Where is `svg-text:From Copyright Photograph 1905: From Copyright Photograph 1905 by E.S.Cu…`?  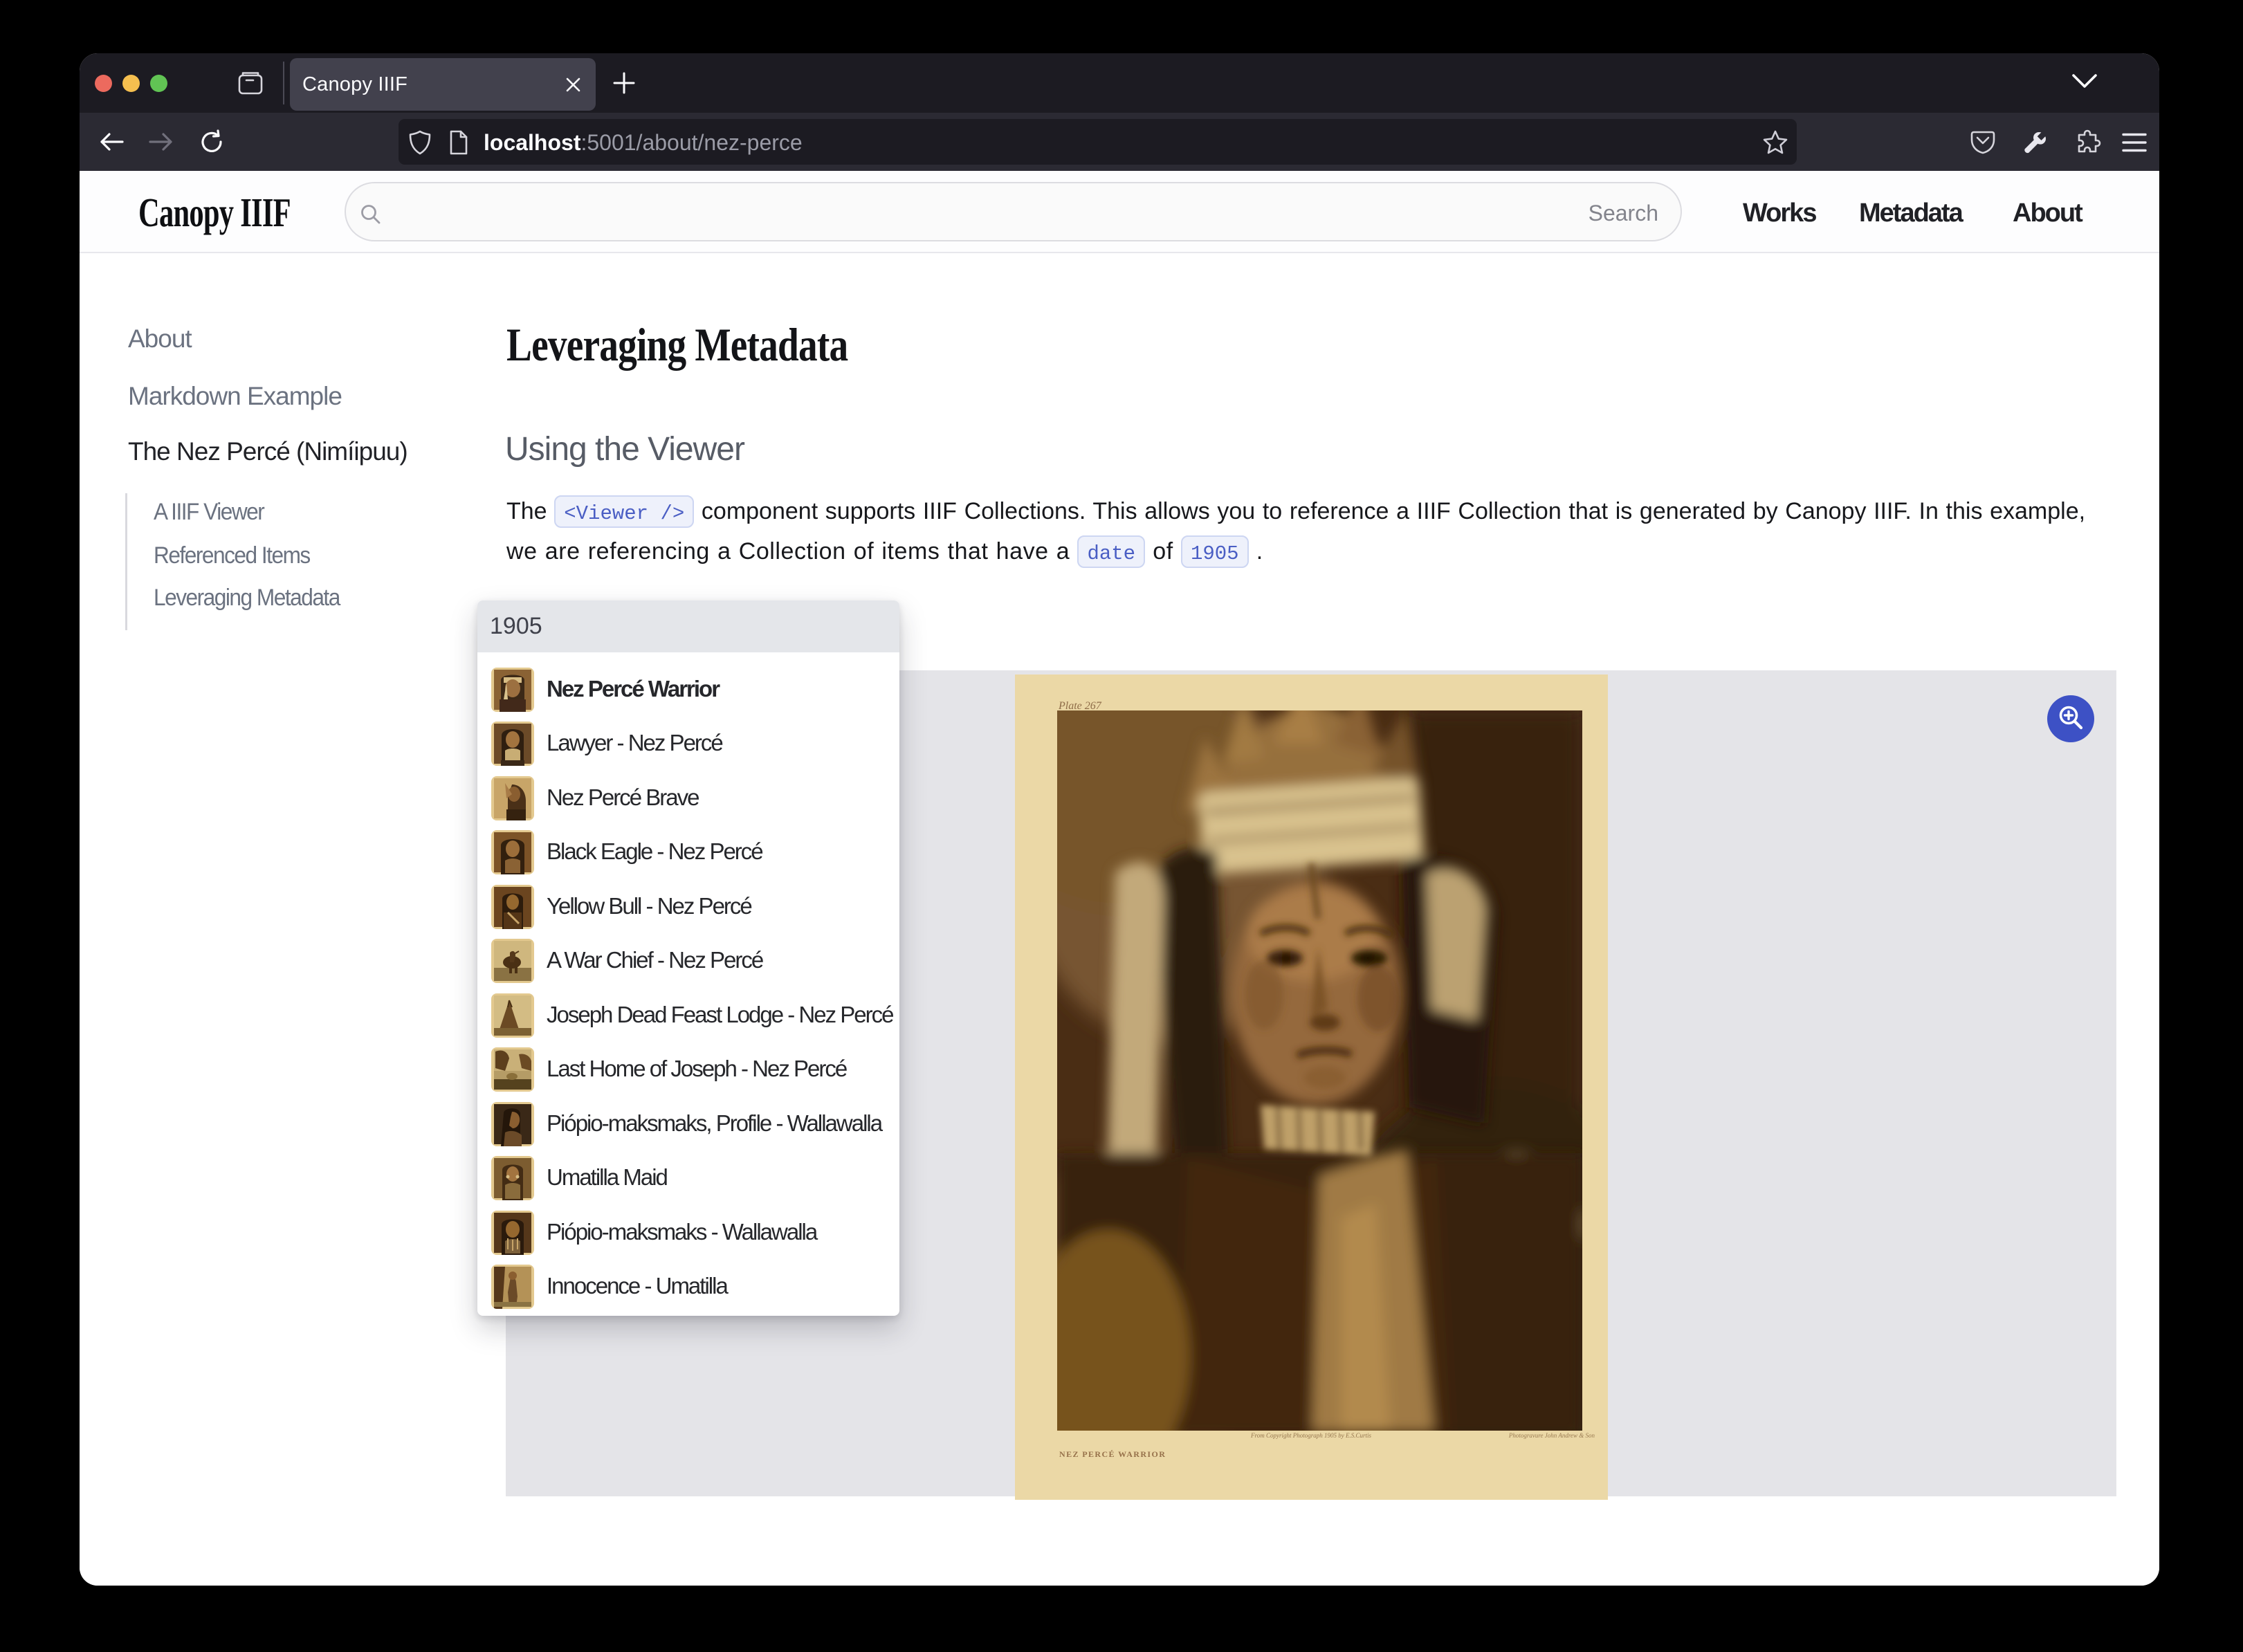 svg-text:From Copyright Photograph 1905: From Copyright Photograph 1905 by E.S.Cu… is located at coordinates (1310, 1435).